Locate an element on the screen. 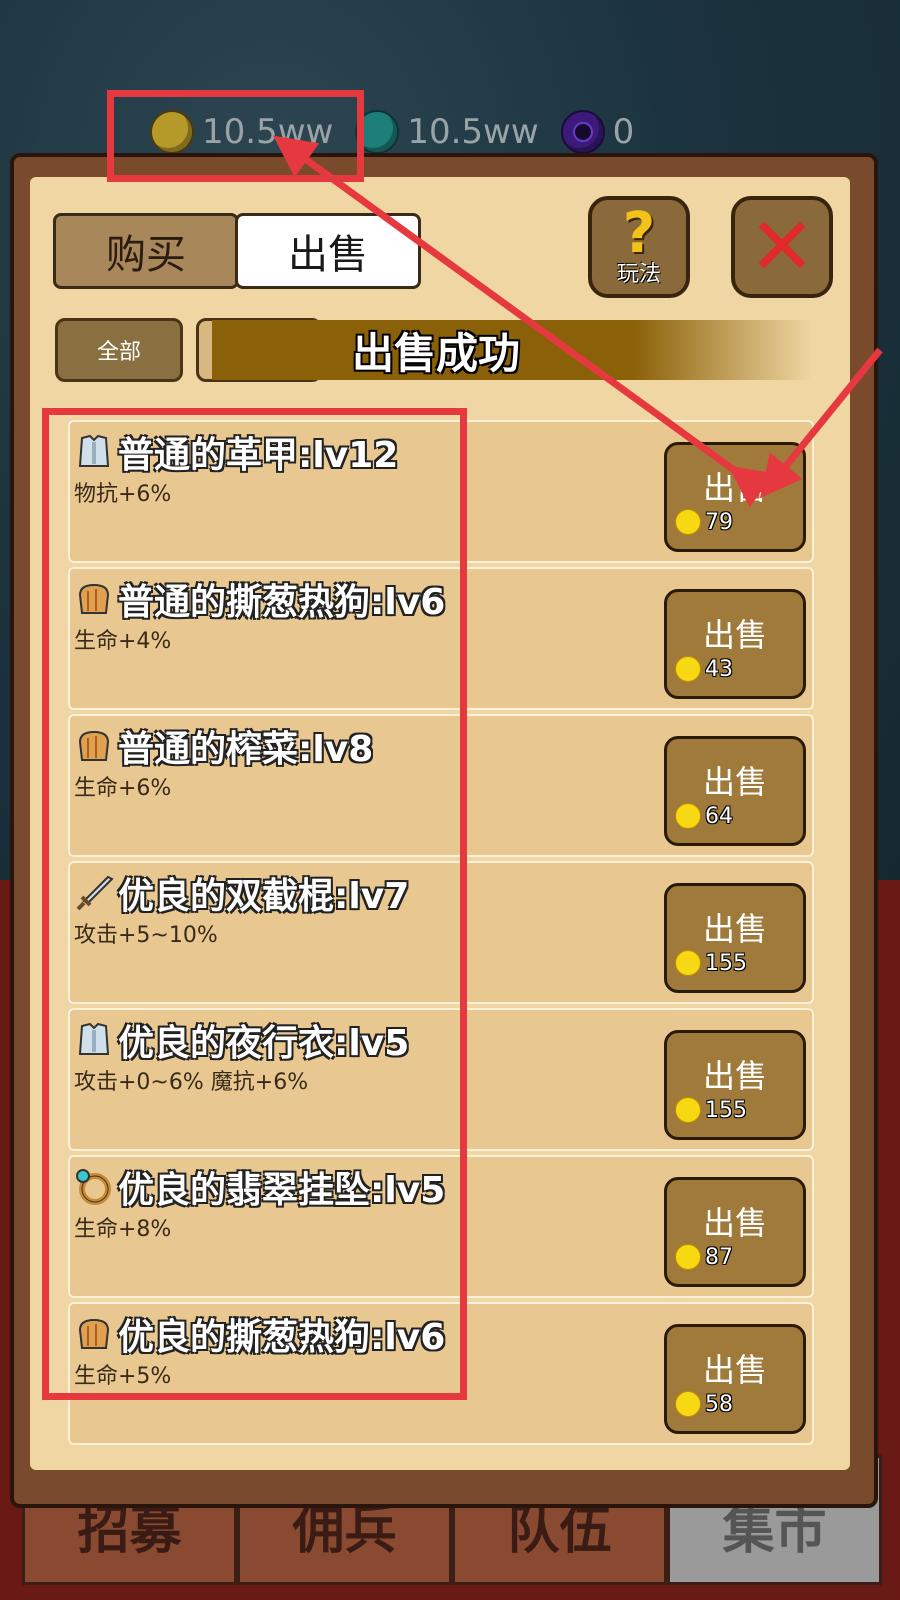 This screenshot has width=900, height=1600. sell-price: 87 is located at coordinates (719, 1257).